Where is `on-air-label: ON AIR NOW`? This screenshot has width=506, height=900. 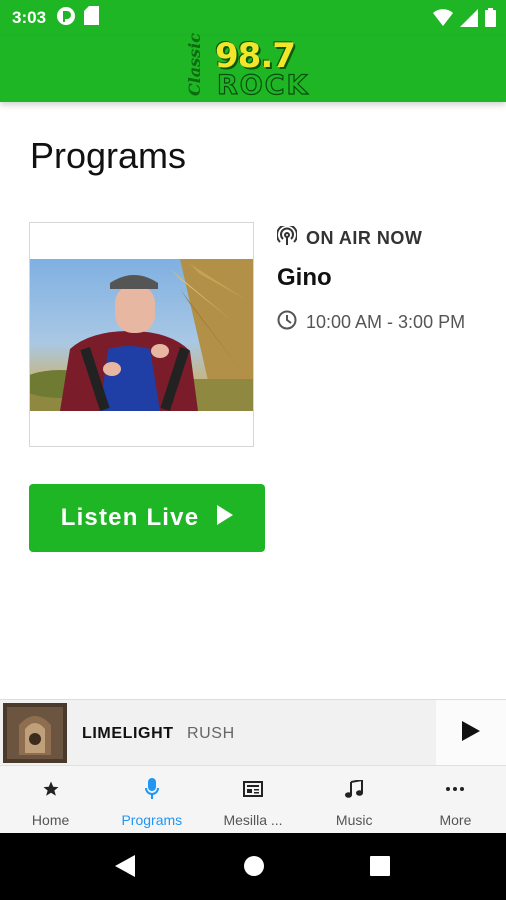 on-air-label: ON AIR NOW is located at coordinates (364, 238).